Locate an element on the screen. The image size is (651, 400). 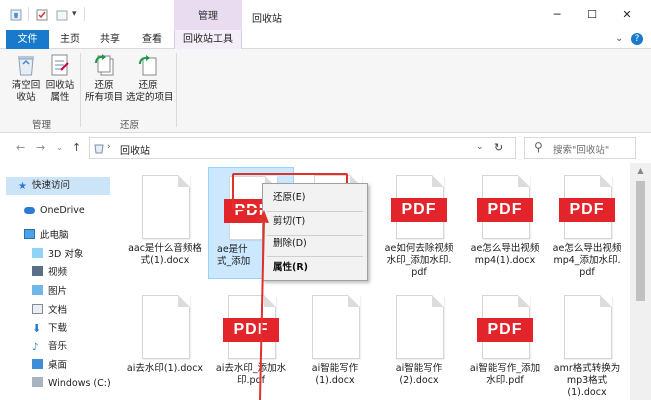
toolbar-divider is located at coordinates (84, 14).